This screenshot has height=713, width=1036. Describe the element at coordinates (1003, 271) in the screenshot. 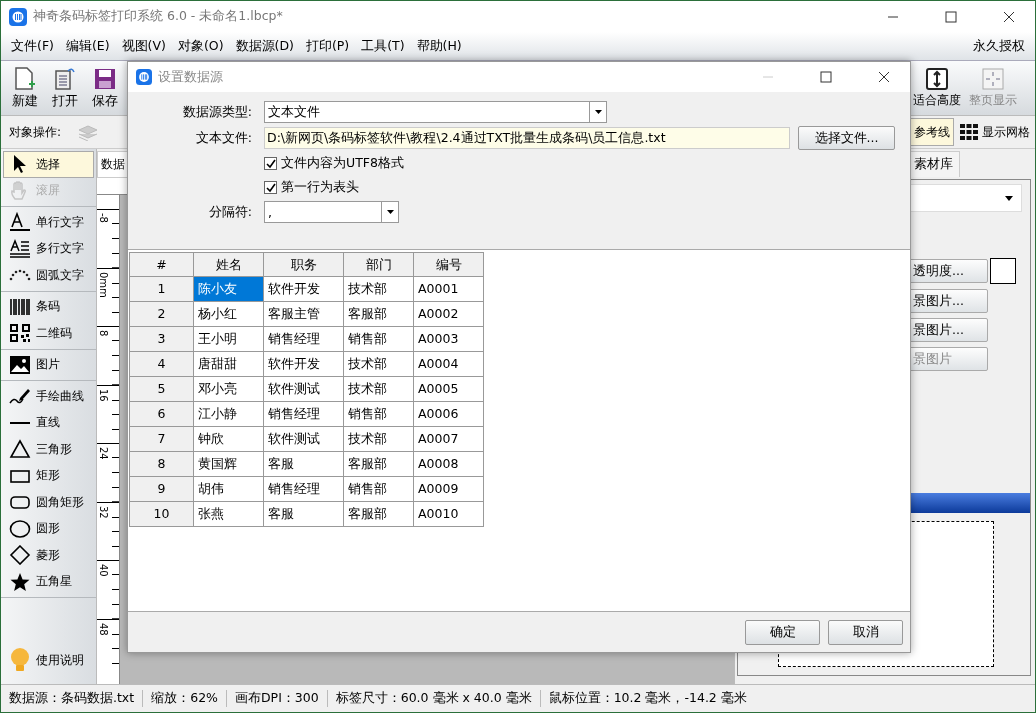

I see `color-swatch` at that location.